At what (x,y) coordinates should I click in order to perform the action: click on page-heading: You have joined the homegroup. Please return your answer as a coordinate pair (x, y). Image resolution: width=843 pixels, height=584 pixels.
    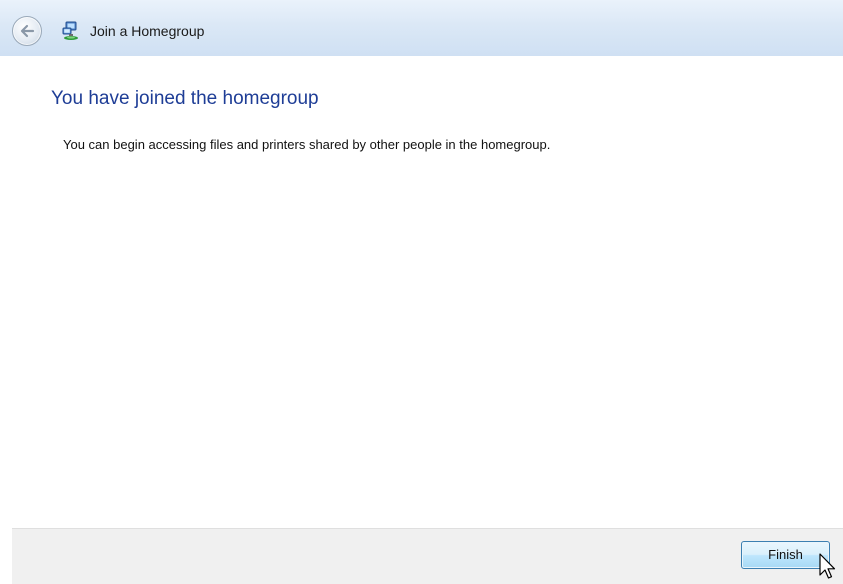
    Looking at the image, I should click on (185, 98).